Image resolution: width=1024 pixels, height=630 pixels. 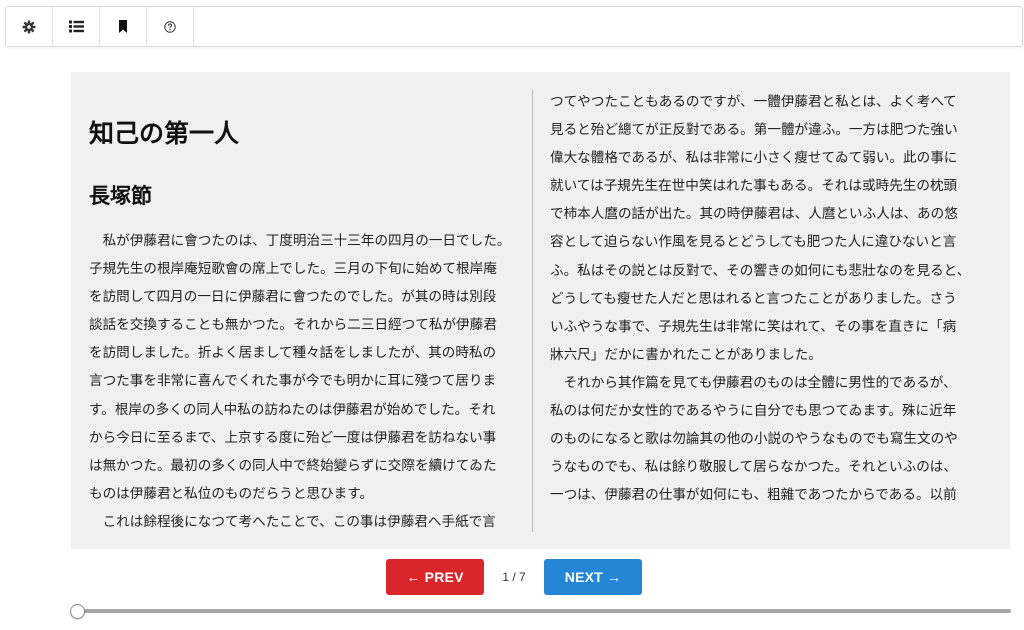 I want to click on text-line: これは餘程後になつて考へたことで、この事は伊藤君へ手紙で言, so click(x=292, y=521).